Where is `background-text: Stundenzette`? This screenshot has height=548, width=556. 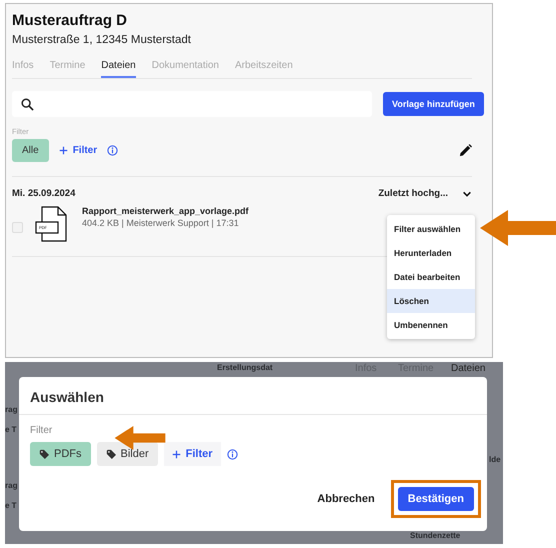 background-text: Stundenzette is located at coordinates (435, 535).